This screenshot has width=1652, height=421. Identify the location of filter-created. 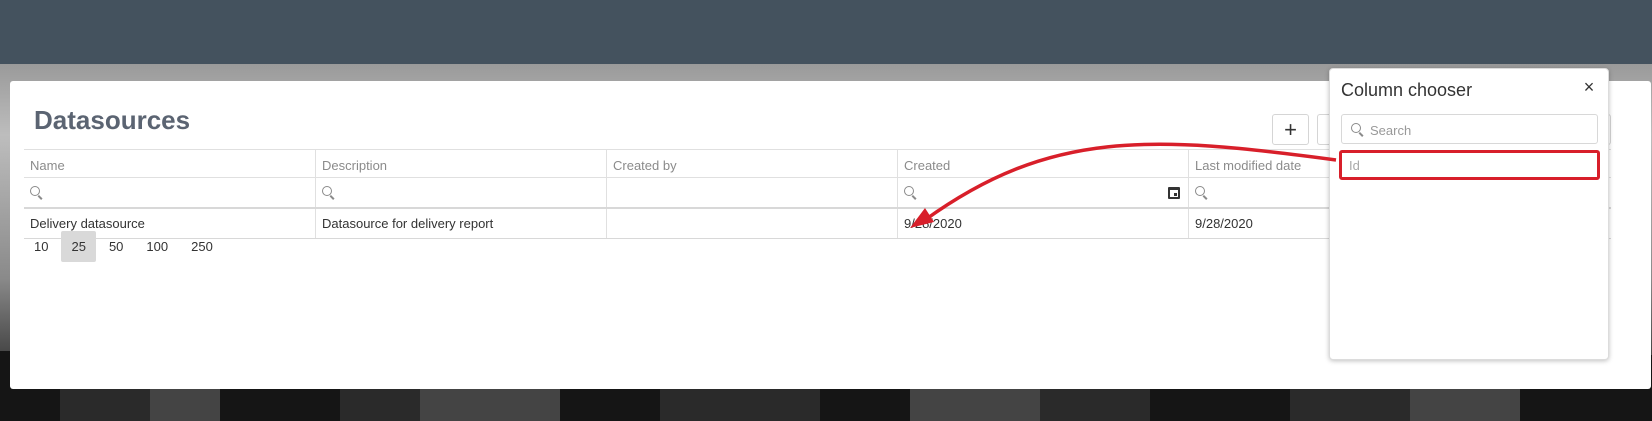
(1043, 192).